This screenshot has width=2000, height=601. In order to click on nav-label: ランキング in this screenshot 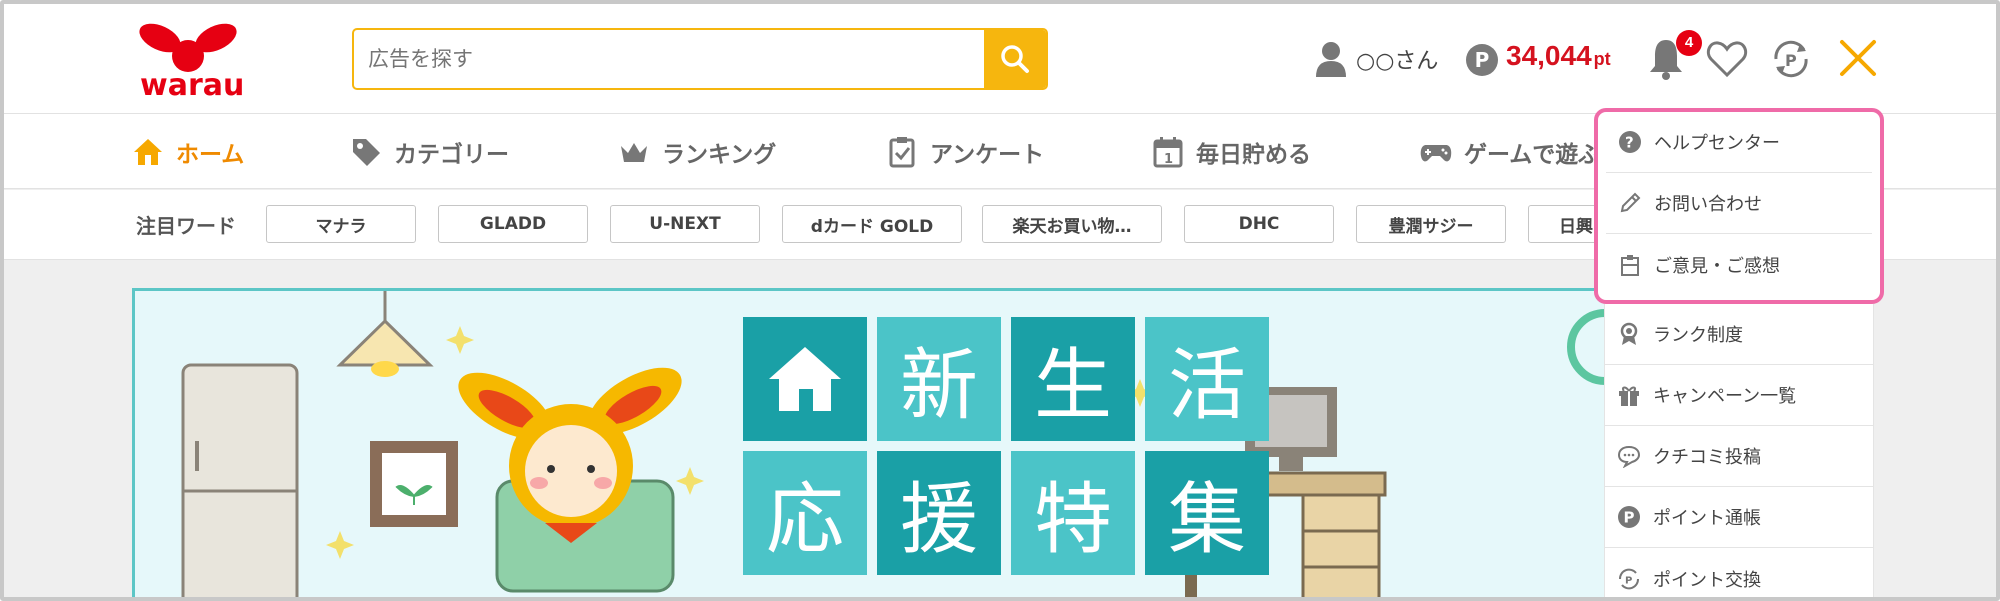, I will do `click(719, 154)`.